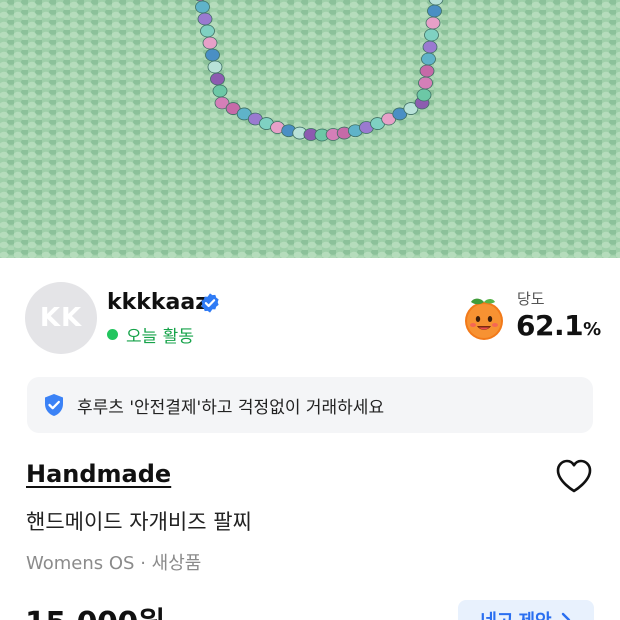 The width and height of the screenshot is (620, 620). I want to click on seller-activity-status: 오늘 활동, so click(150, 334).